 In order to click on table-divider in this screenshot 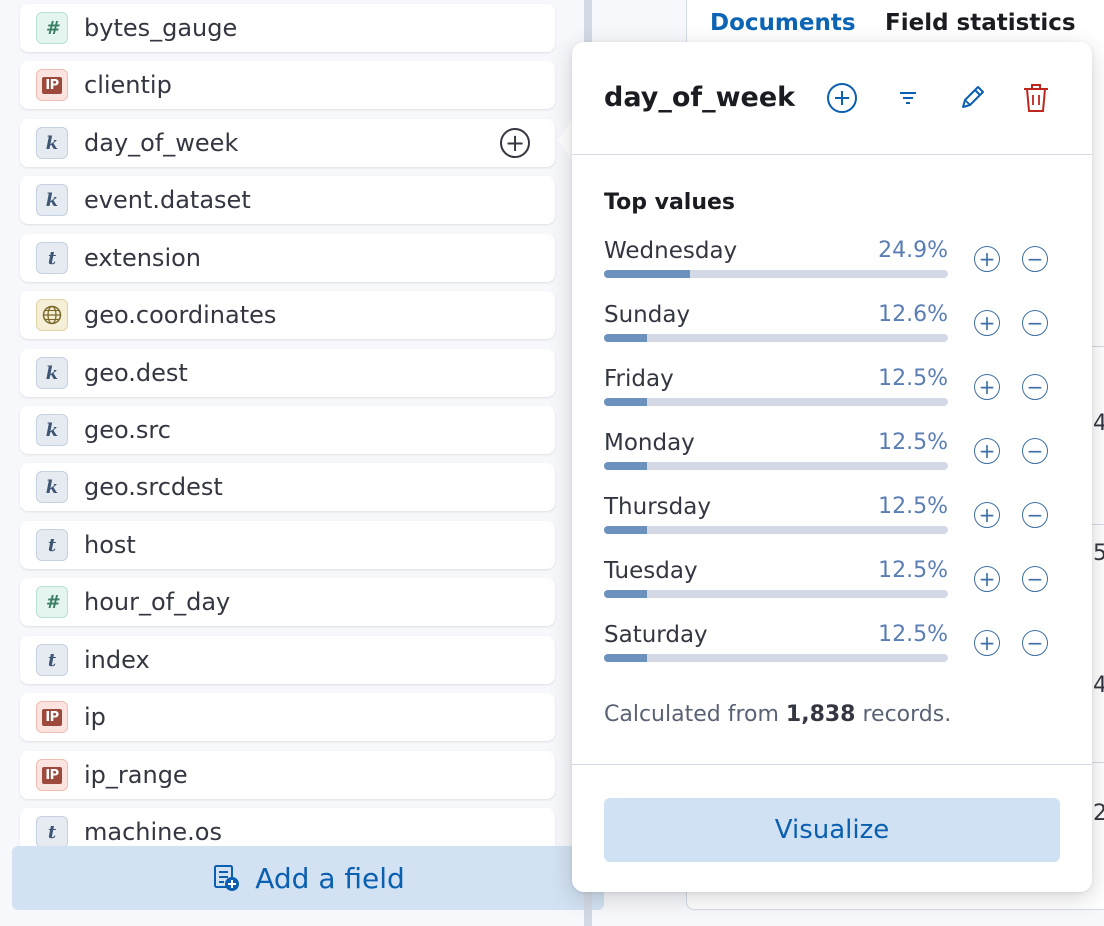, I will do `click(1098, 524)`.